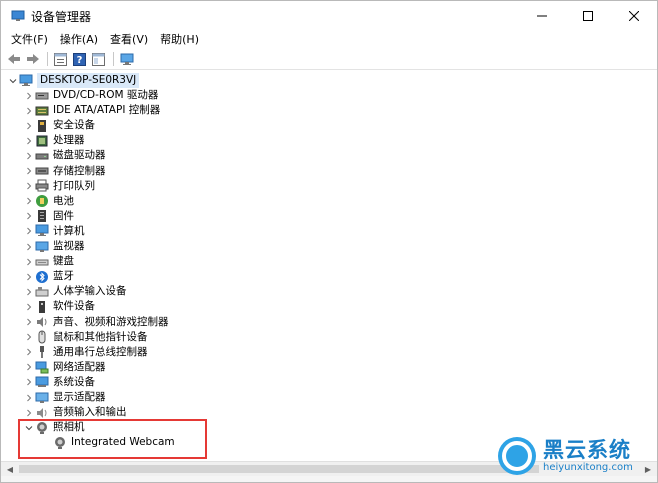 The image size is (658, 483). What do you see at coordinates (42, 413) in the screenshot?
I see `audio-io-icon` at bounding box center [42, 413].